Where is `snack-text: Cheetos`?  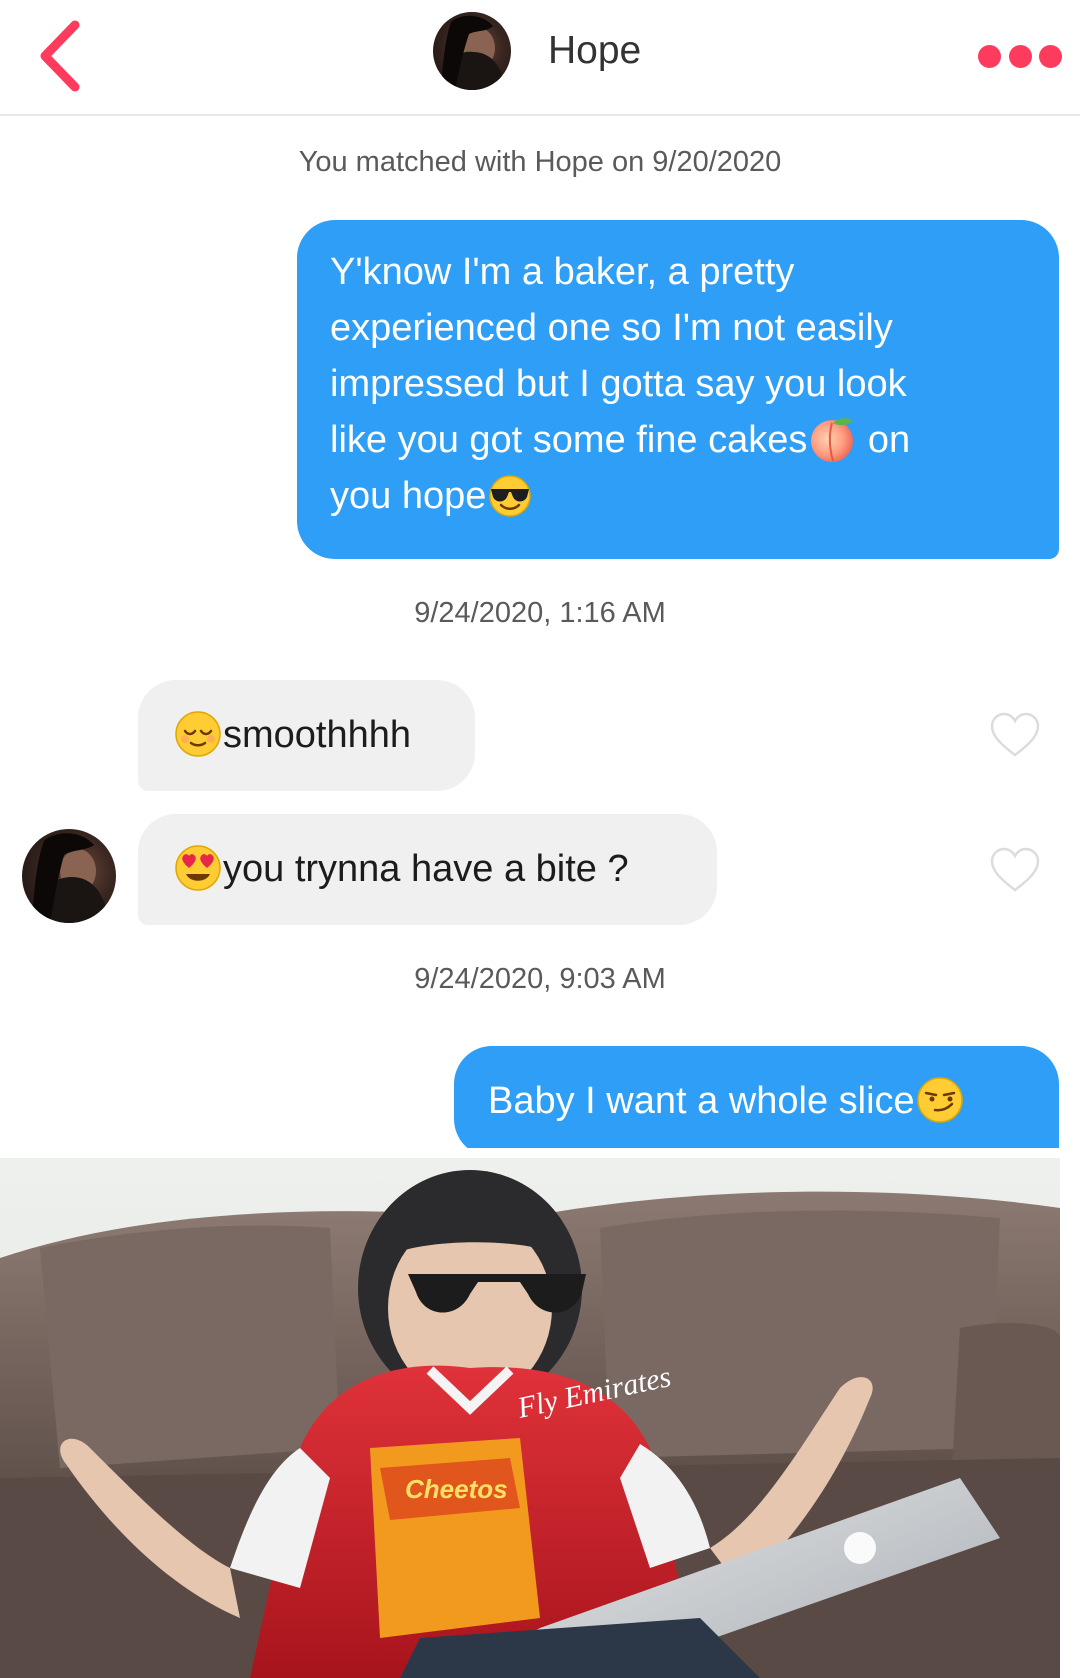
snack-text: Cheetos is located at coordinates (456, 1489).